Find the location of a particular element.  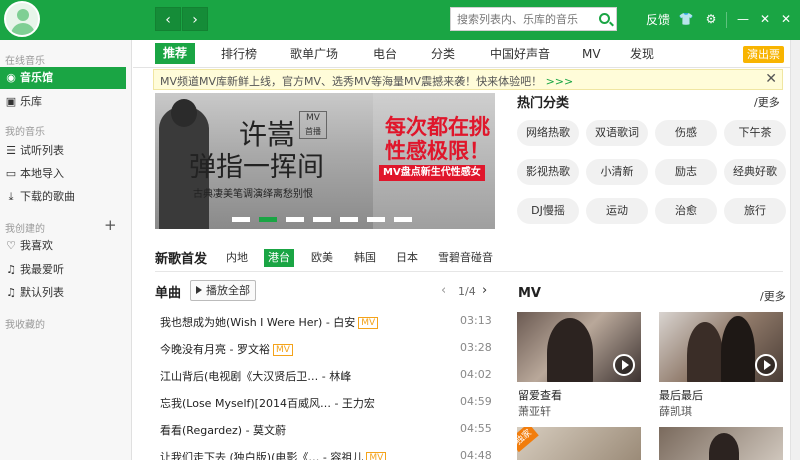

song-row: 我也想成为她(Wish I Were Her) - 白安 MV 03:13 is located at coordinates (326, 322).